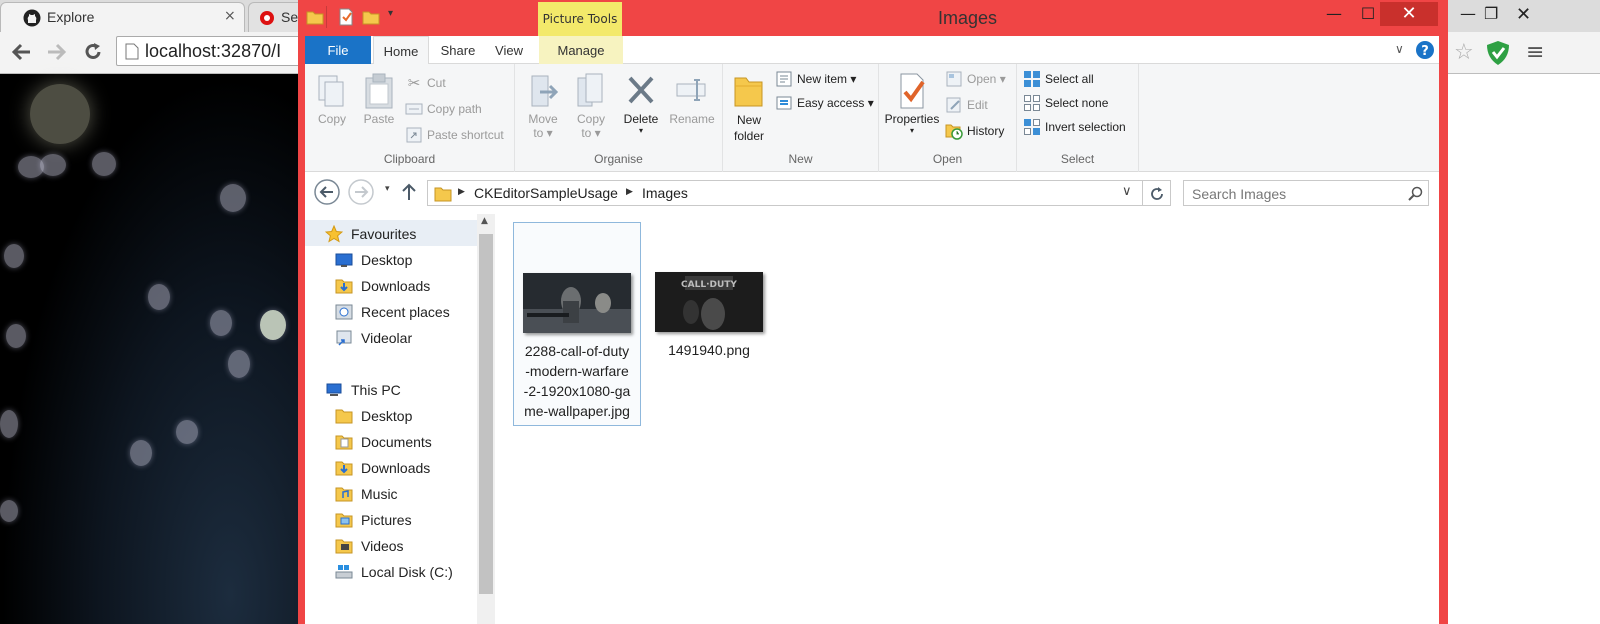  I want to click on bookmark-star-icon: ☆, so click(1464, 52).